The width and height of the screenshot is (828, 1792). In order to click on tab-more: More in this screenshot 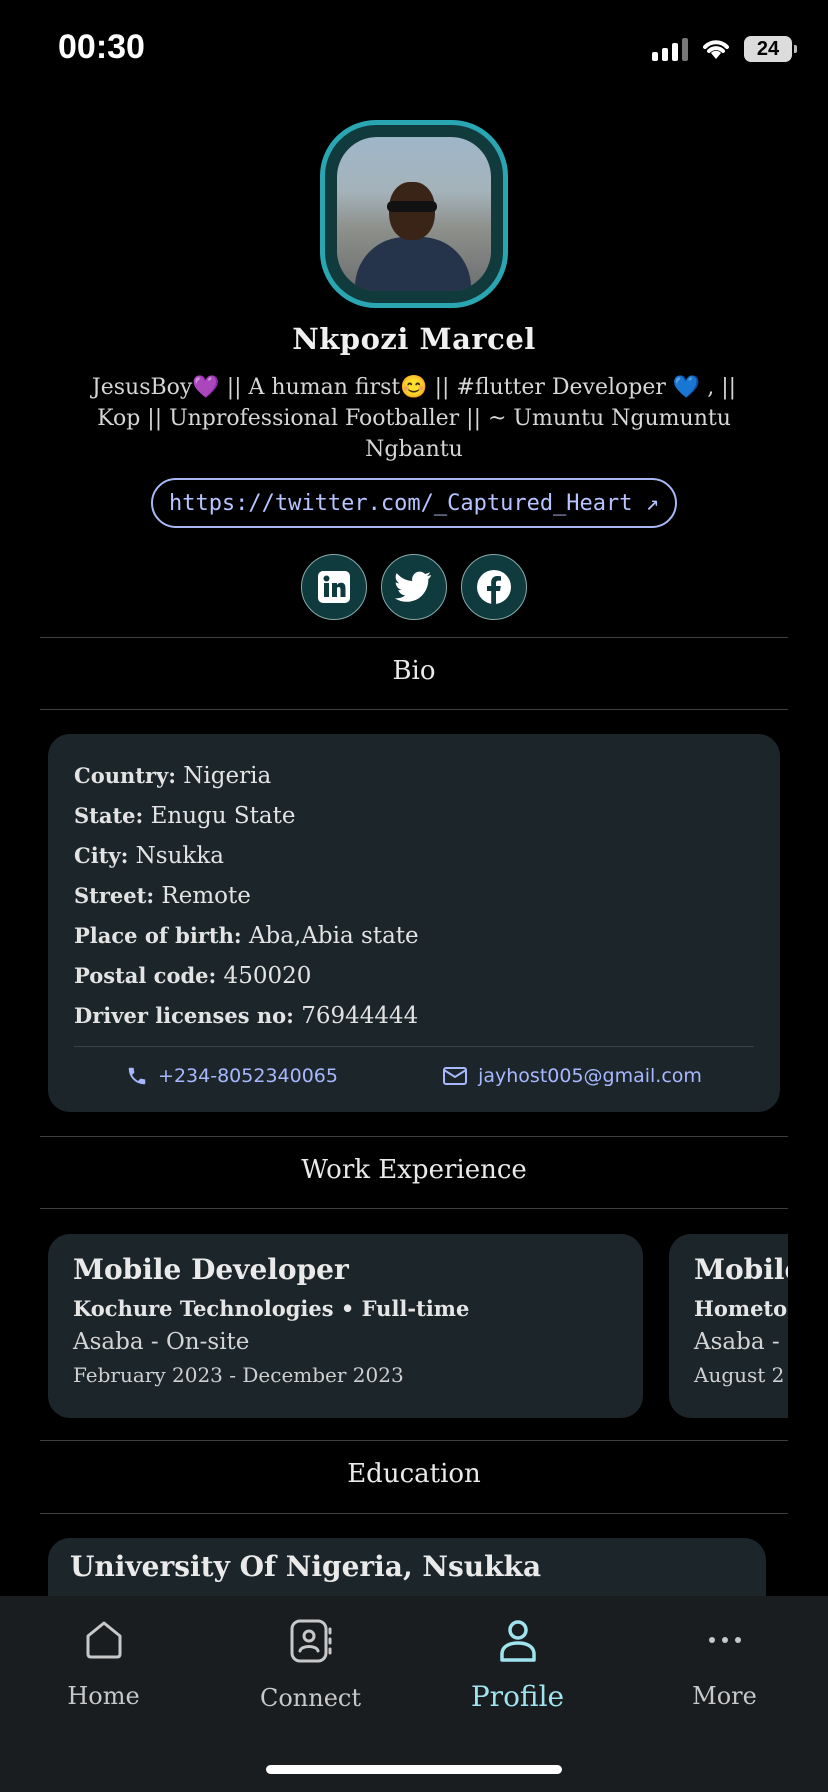, I will do `click(724, 1694)`.